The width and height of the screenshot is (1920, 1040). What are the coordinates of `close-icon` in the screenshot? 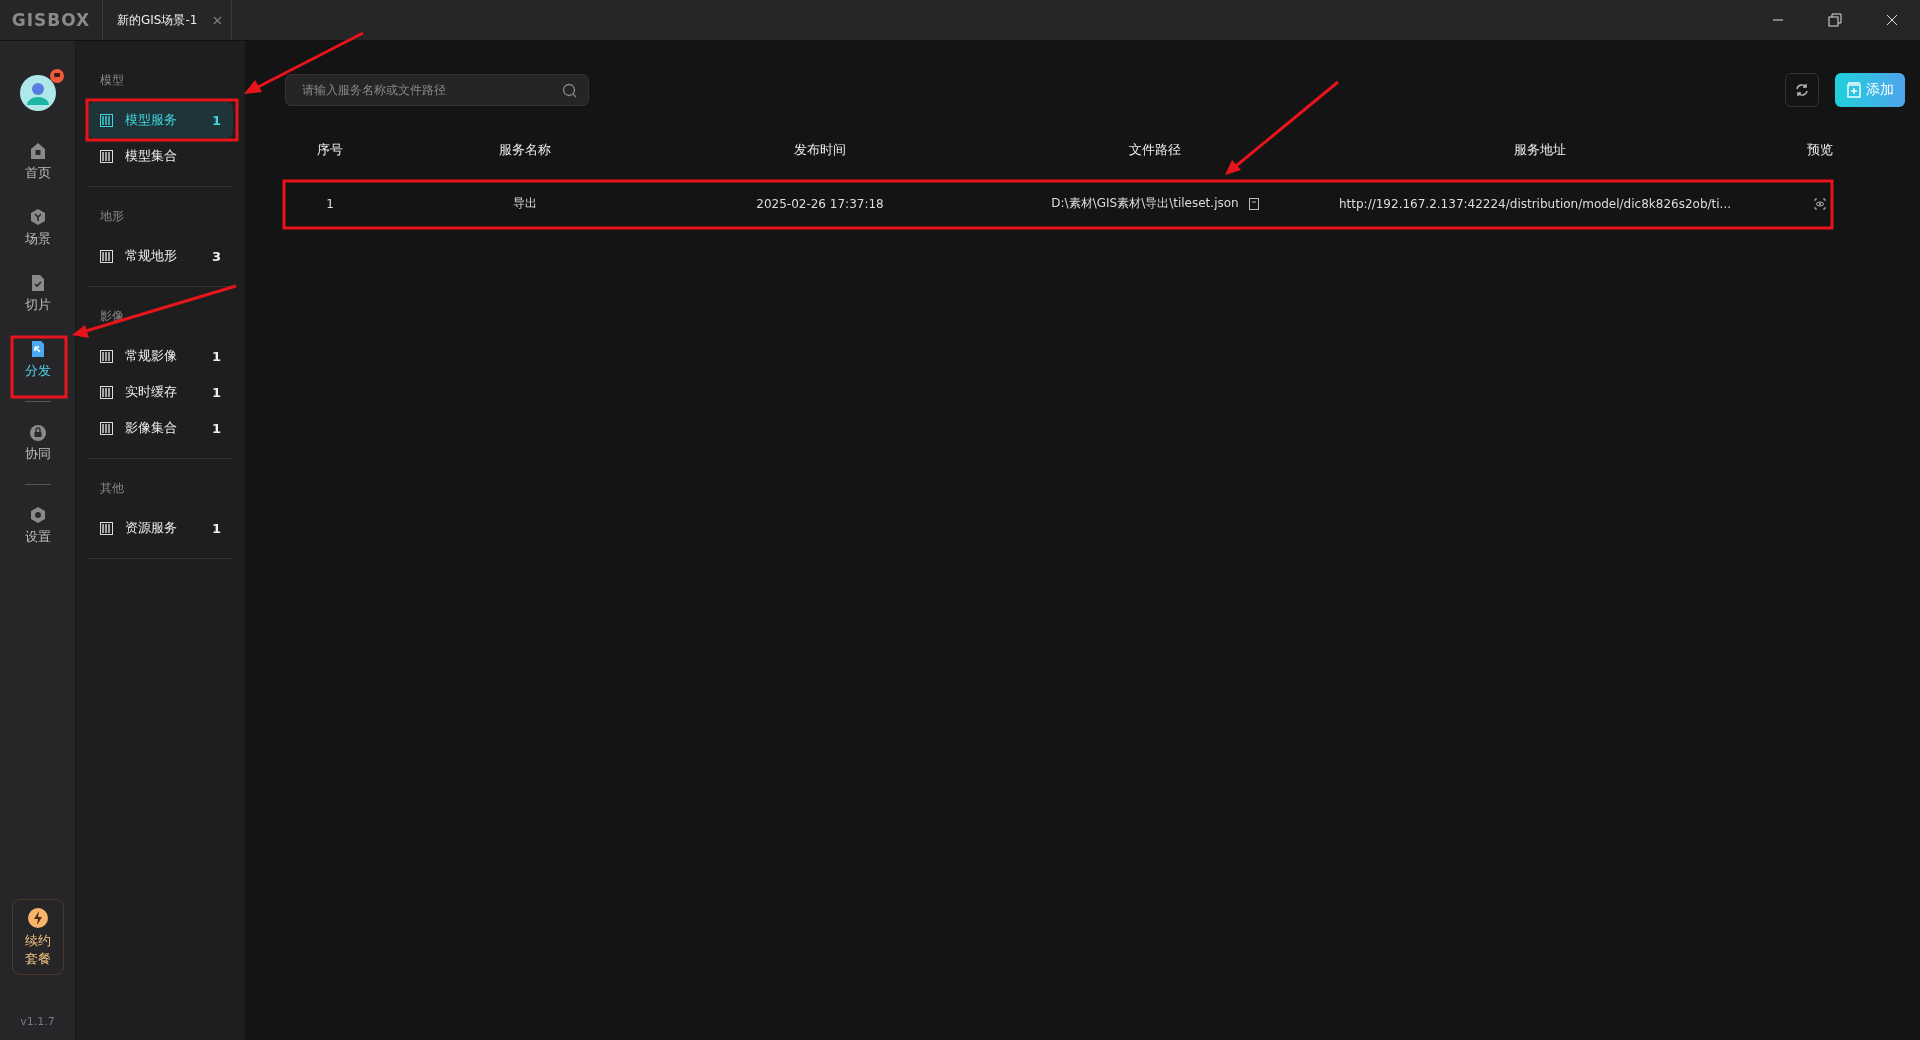 It's located at (1892, 20).